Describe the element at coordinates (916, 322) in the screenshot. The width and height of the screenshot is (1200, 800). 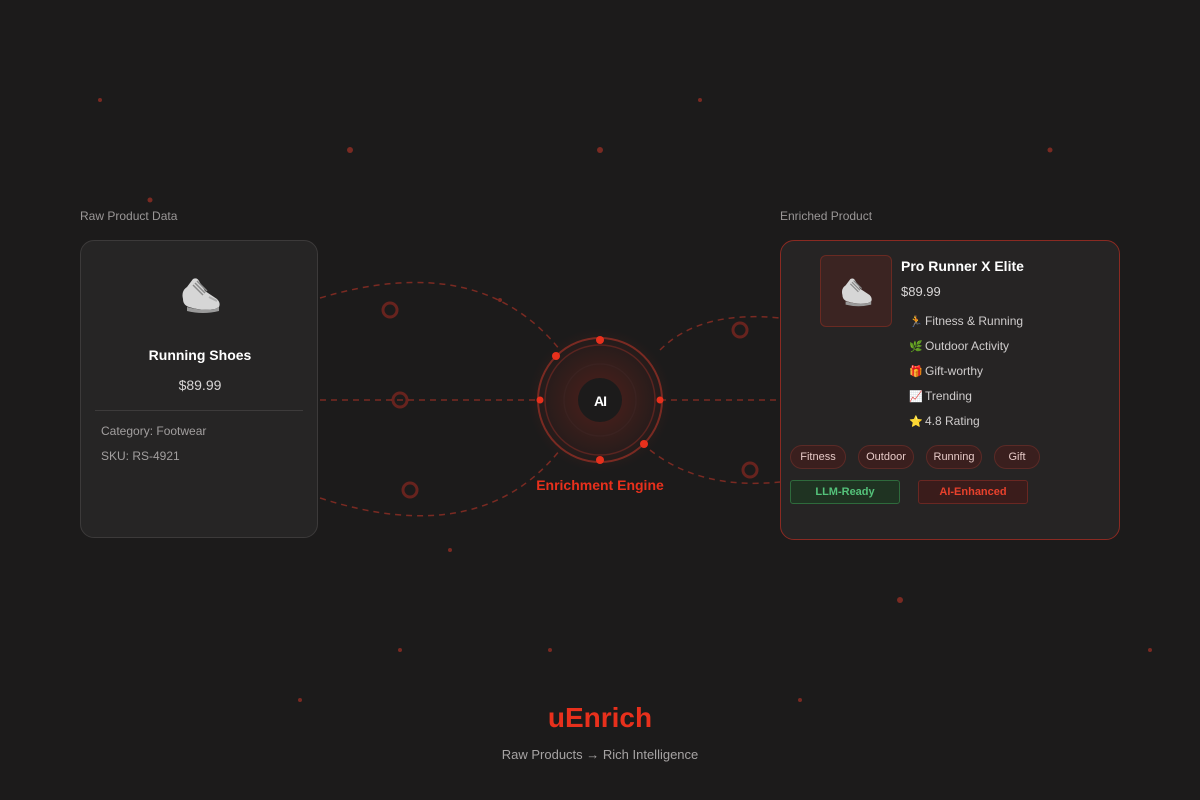
I see `running-icon: 🏃` at that location.